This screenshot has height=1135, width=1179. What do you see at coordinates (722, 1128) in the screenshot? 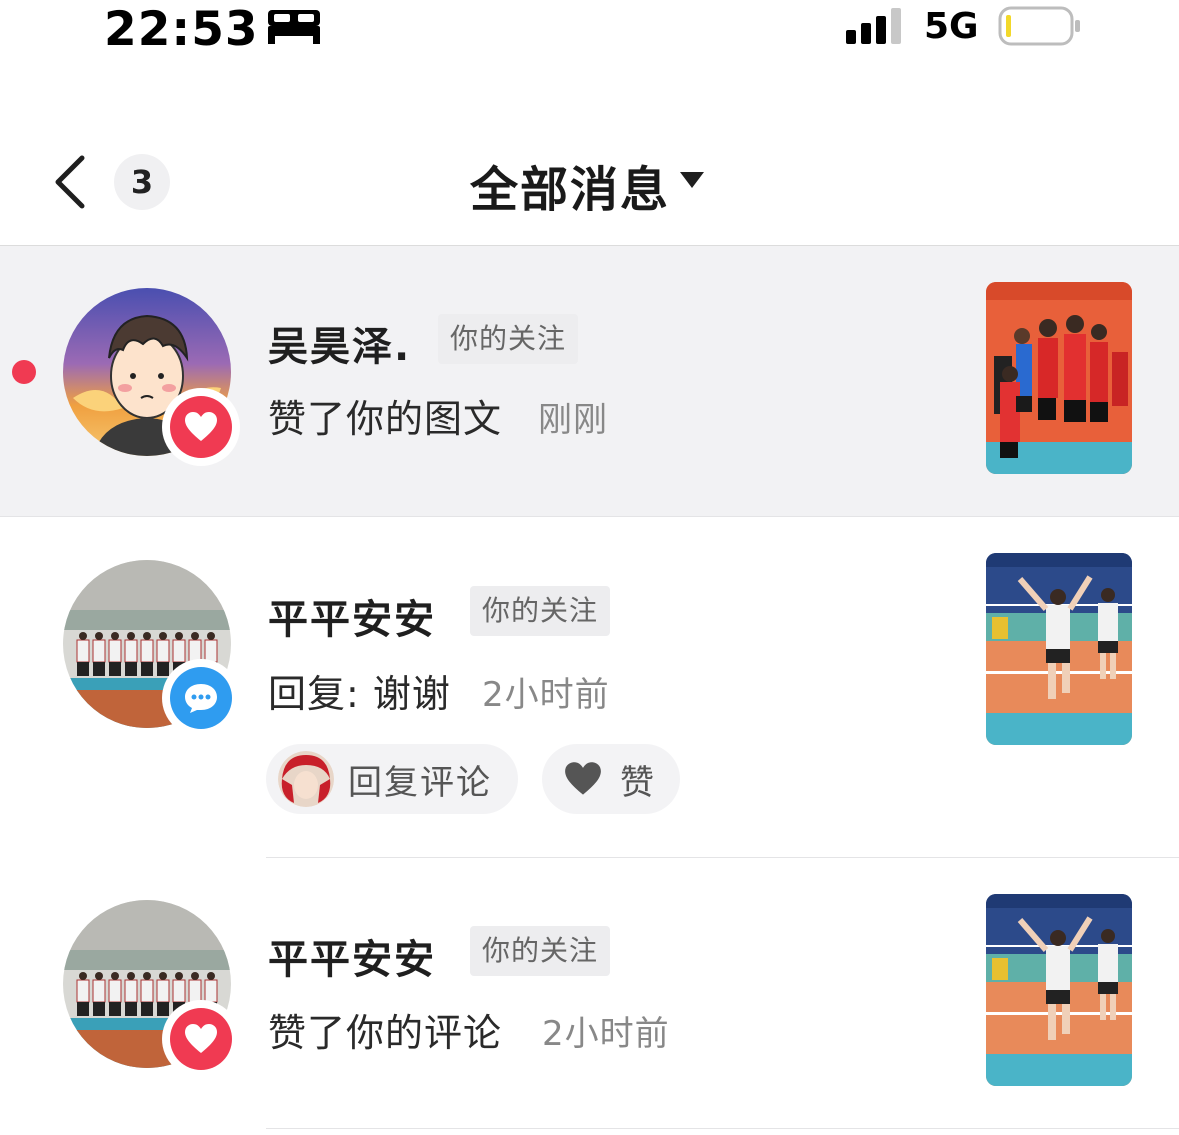
I see `row-divider` at bounding box center [722, 1128].